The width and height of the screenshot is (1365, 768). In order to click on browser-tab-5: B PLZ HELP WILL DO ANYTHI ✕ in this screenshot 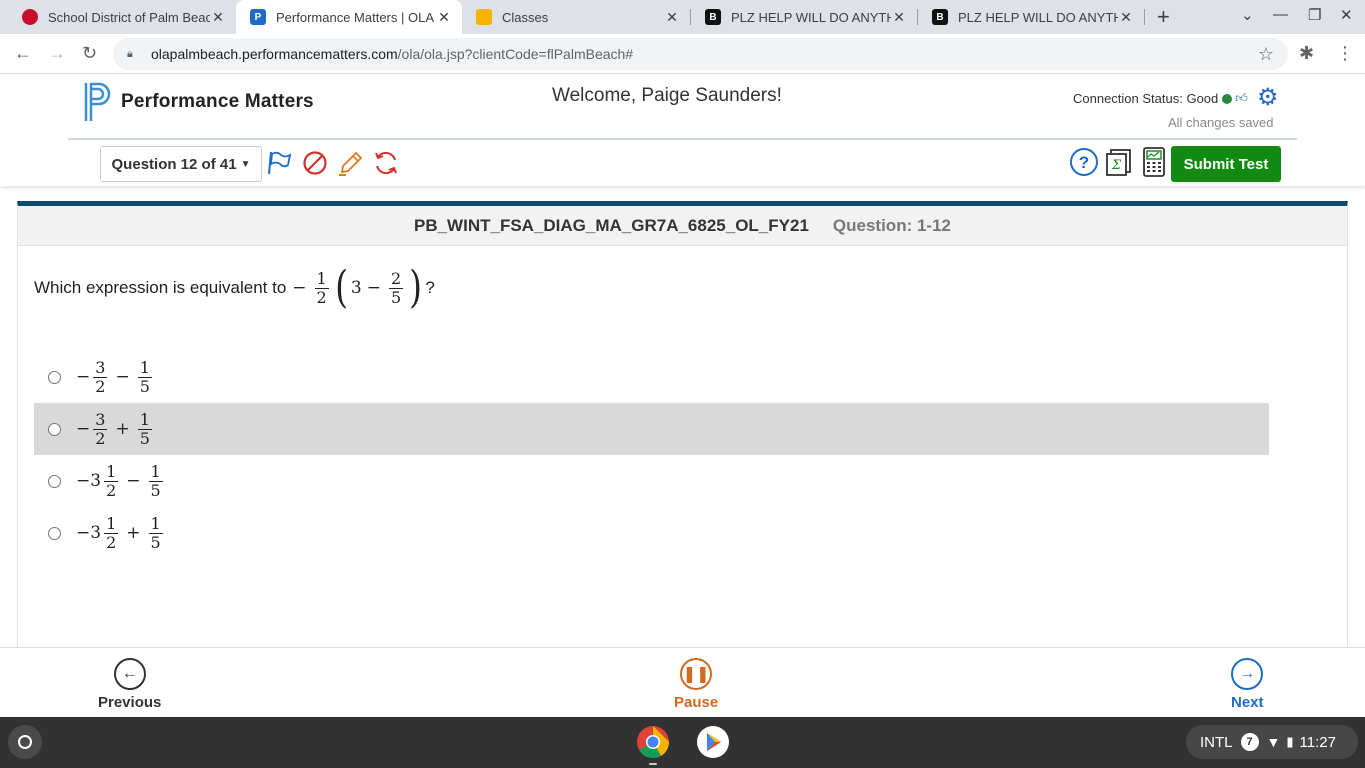, I will do `click(1031, 17)`.